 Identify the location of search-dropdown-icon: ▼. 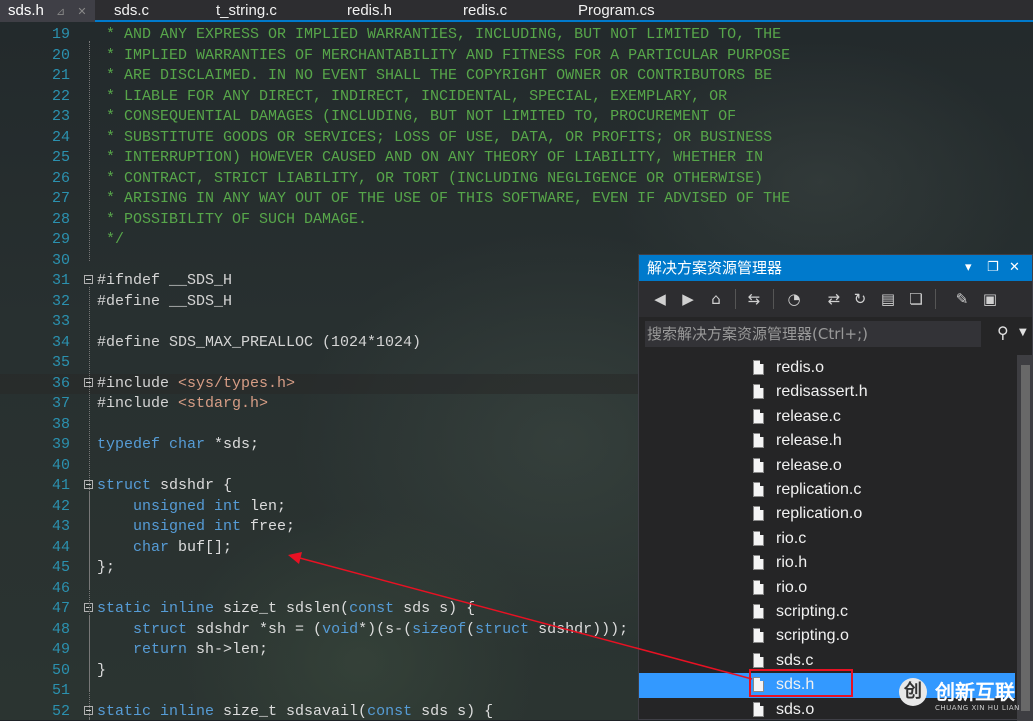
(1023, 332).